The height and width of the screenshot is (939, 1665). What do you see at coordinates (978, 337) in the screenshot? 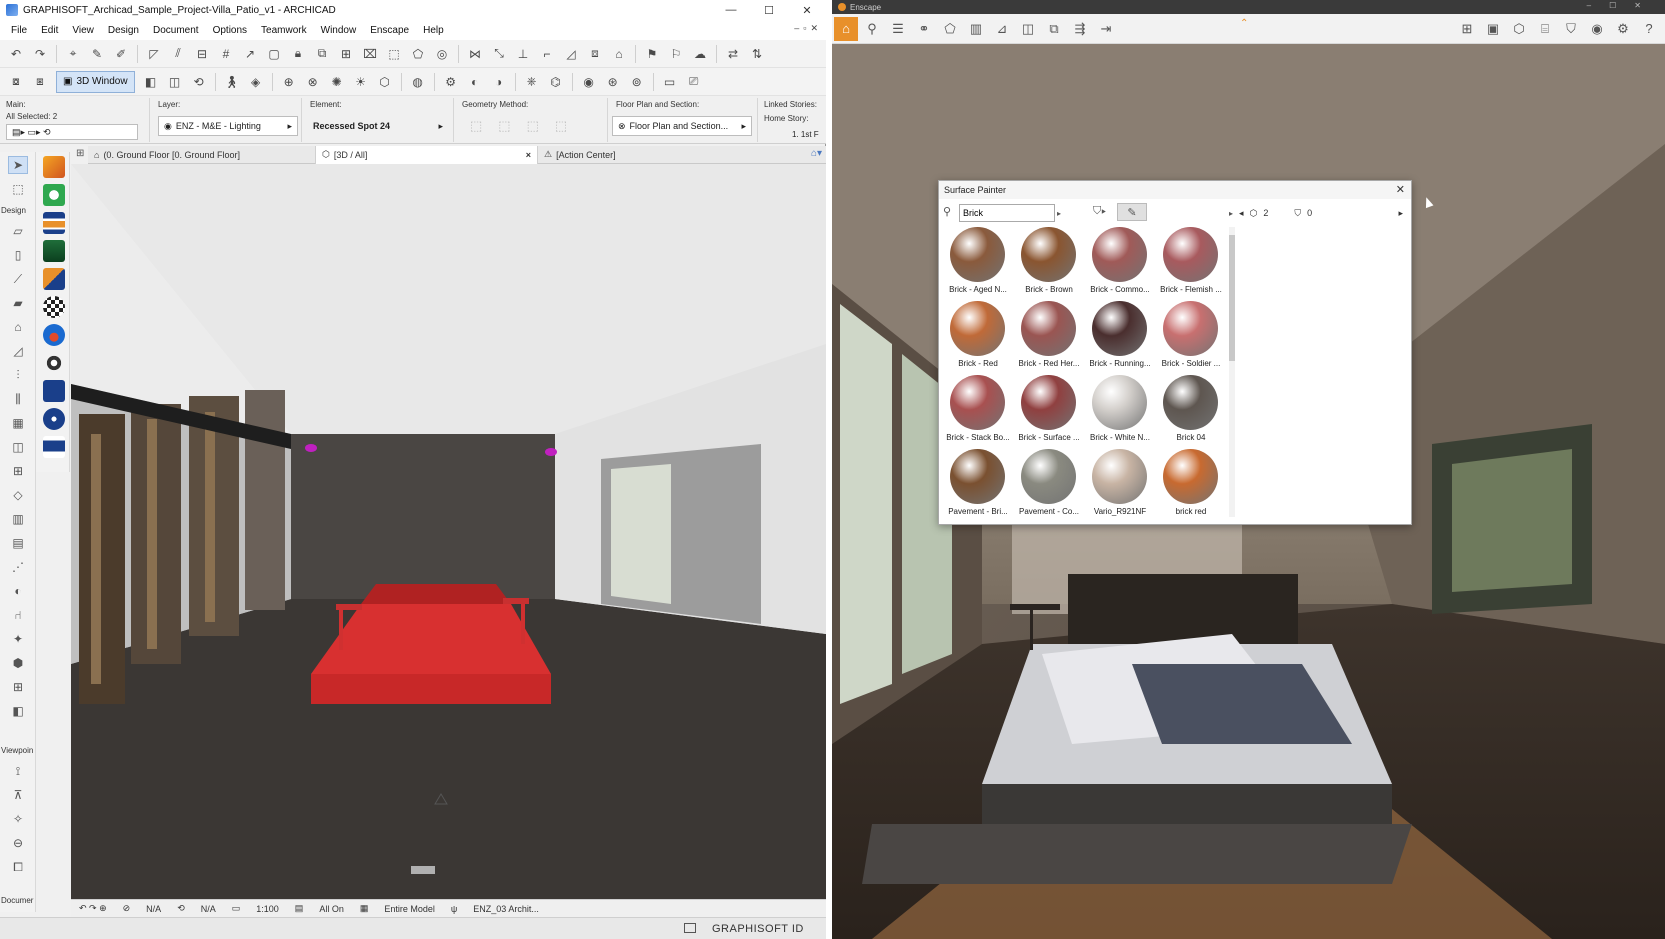
I see `material-tile: Brick - Red` at bounding box center [978, 337].